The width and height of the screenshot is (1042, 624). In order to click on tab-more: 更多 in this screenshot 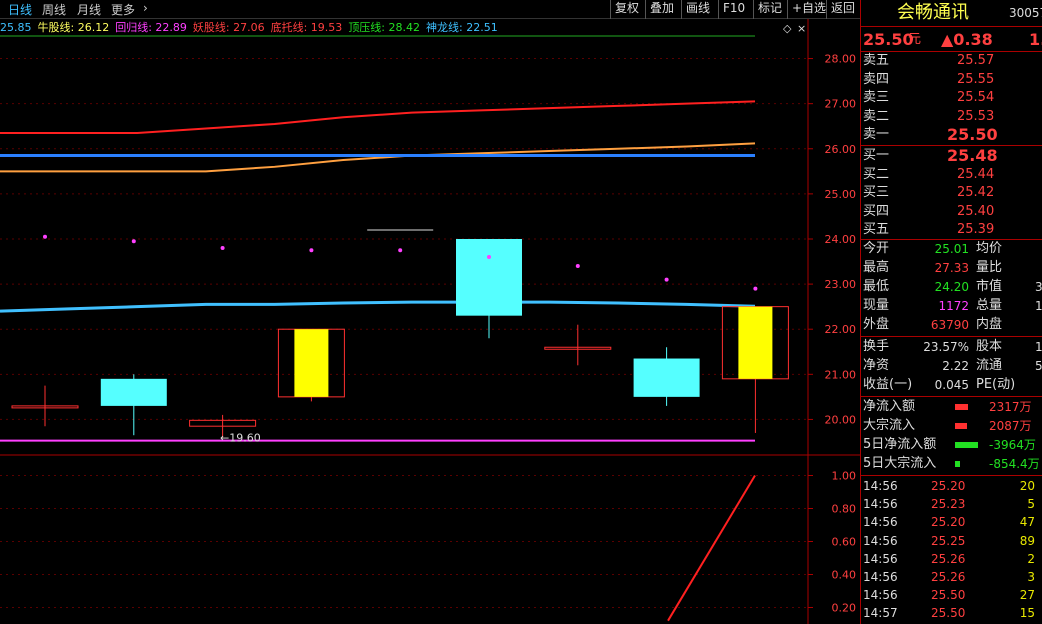, I will do `click(123, 9)`.